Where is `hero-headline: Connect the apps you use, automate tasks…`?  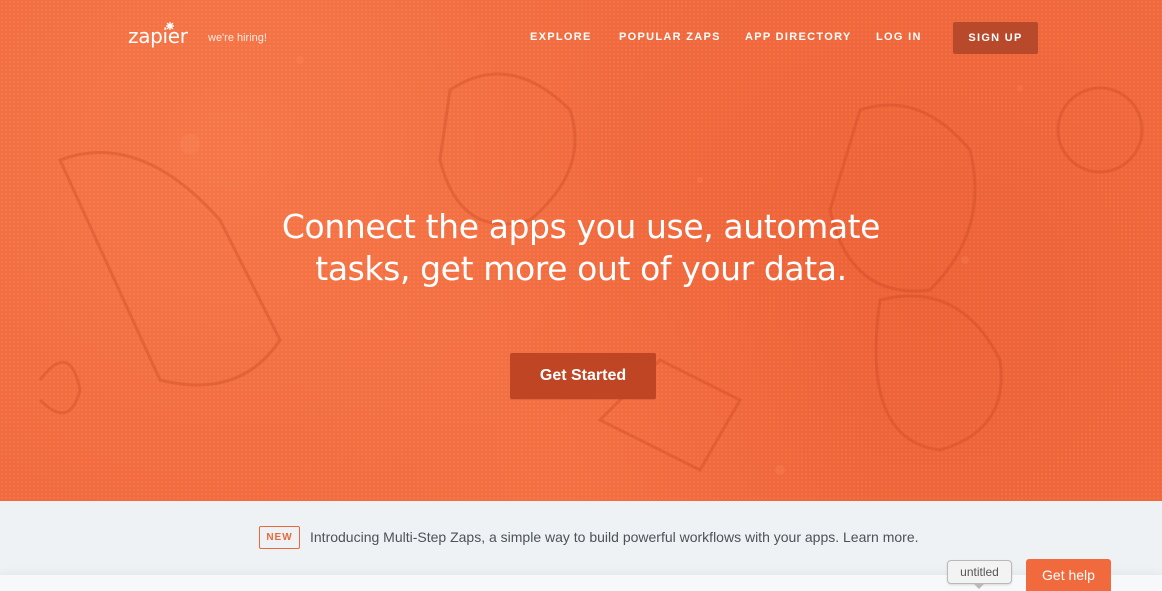
hero-headline: Connect the apps you use, automate tasks… is located at coordinates (581, 248).